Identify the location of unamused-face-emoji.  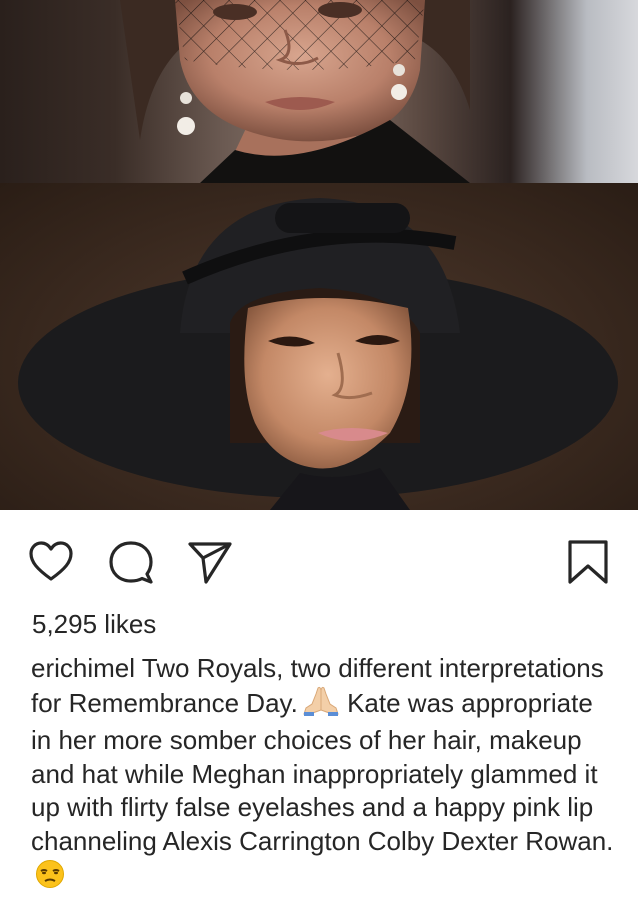
(50, 878).